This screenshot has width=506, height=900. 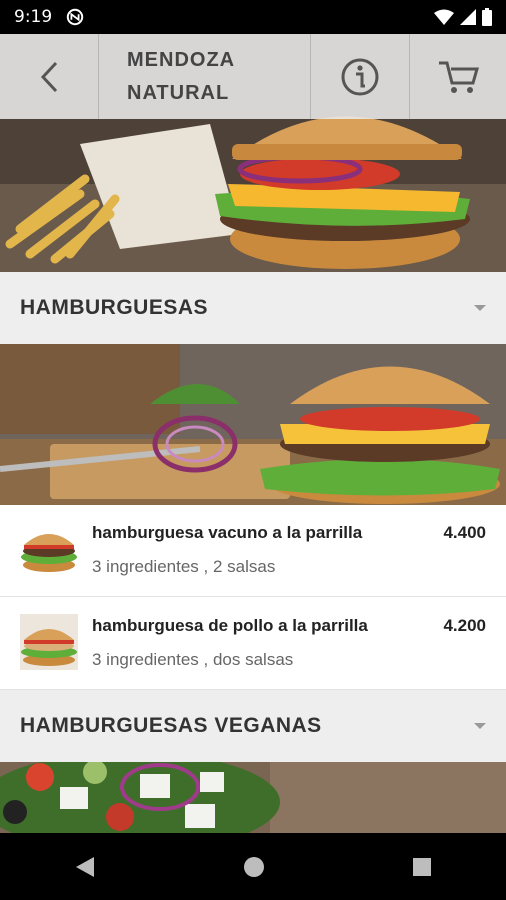 What do you see at coordinates (422, 867) in the screenshot?
I see `nav-recents-icon` at bounding box center [422, 867].